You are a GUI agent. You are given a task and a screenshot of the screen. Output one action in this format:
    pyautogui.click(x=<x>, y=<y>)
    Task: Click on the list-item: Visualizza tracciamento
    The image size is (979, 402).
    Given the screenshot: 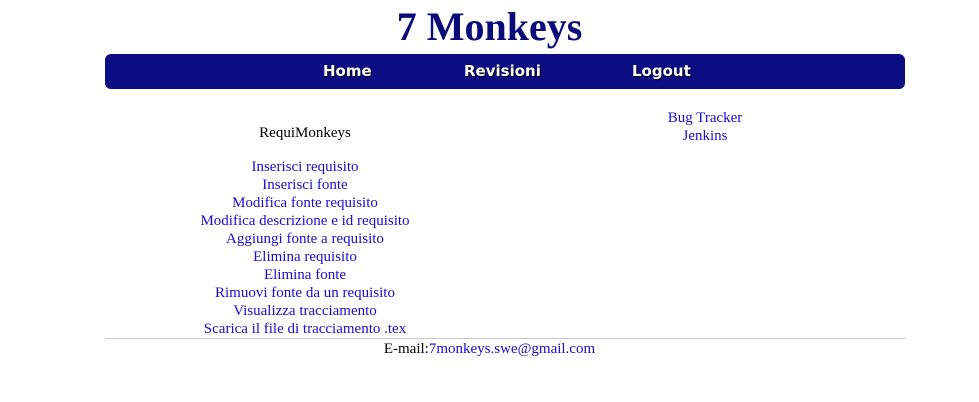 What is the action you would take?
    pyautogui.click(x=305, y=311)
    